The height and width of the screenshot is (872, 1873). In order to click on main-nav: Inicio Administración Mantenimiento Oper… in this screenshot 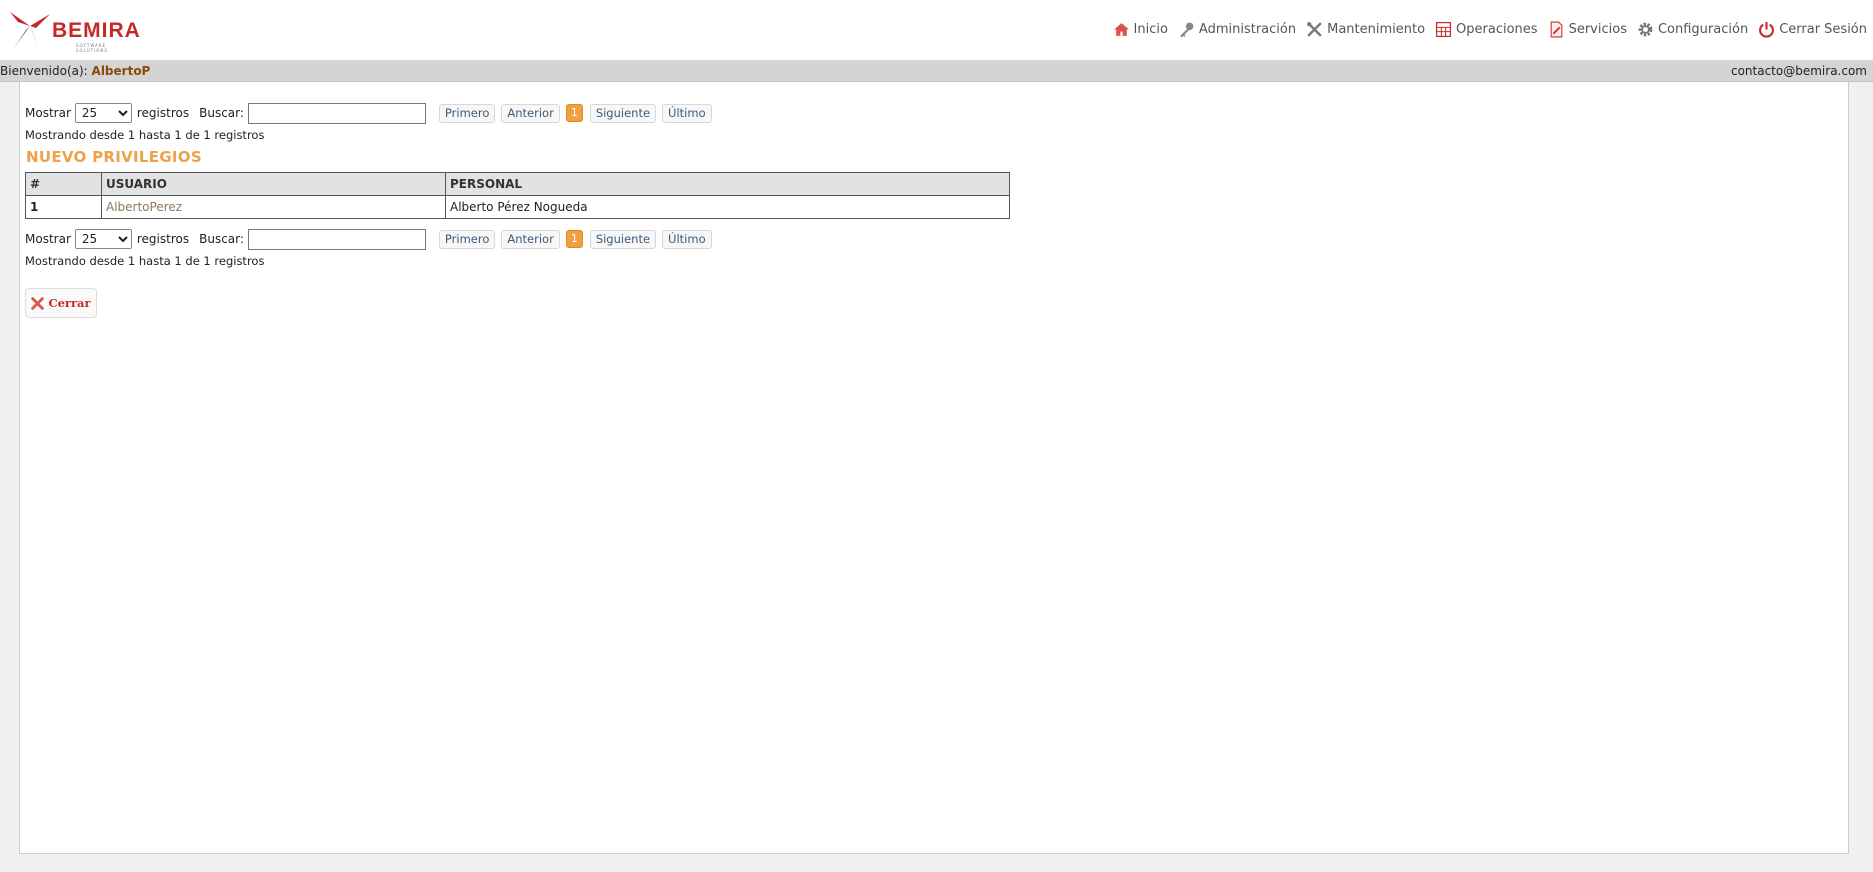, I will do `click(1485, 29)`.